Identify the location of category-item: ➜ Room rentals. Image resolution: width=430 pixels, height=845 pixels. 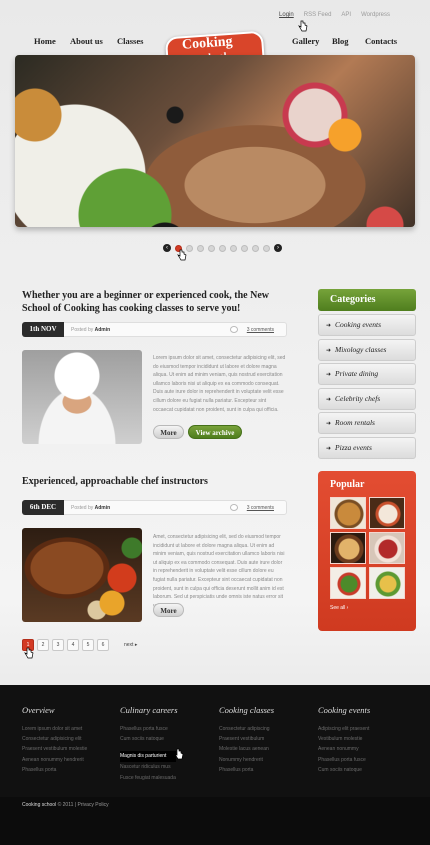
(367, 423).